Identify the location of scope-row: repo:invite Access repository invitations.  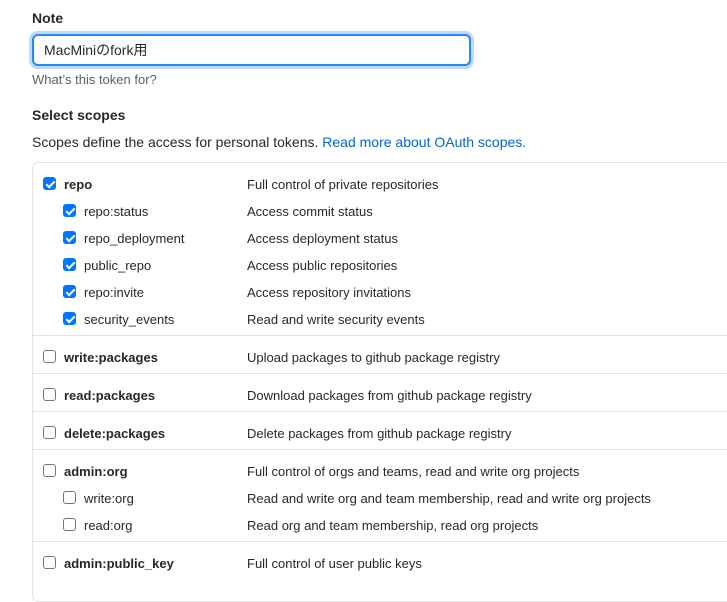
(363, 293).